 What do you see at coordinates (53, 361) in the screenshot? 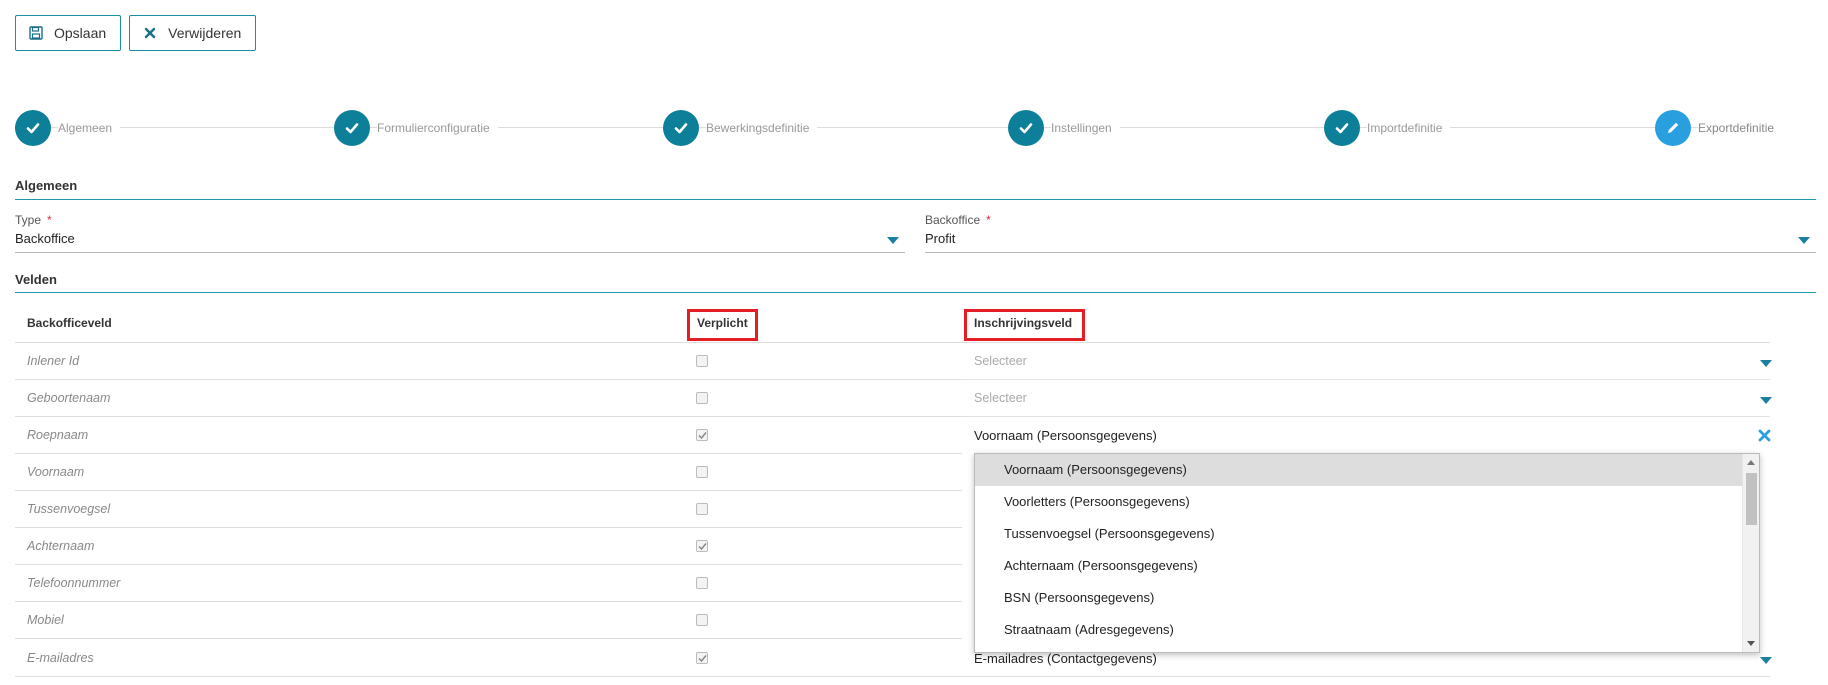
I see `row-label: Inlener Id` at bounding box center [53, 361].